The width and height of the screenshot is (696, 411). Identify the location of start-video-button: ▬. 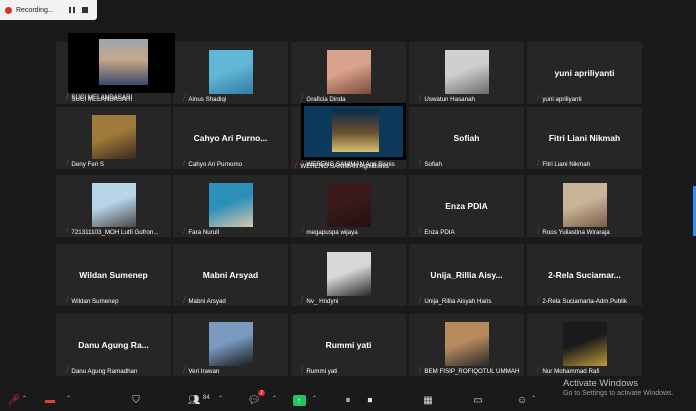
(50, 400).